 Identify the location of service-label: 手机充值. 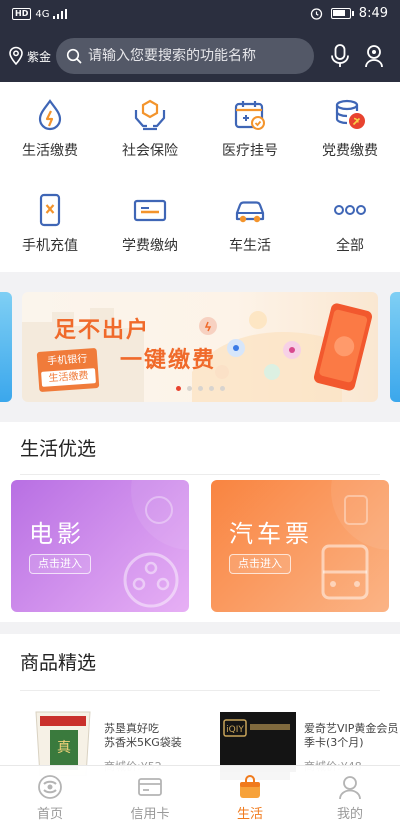
(50, 246).